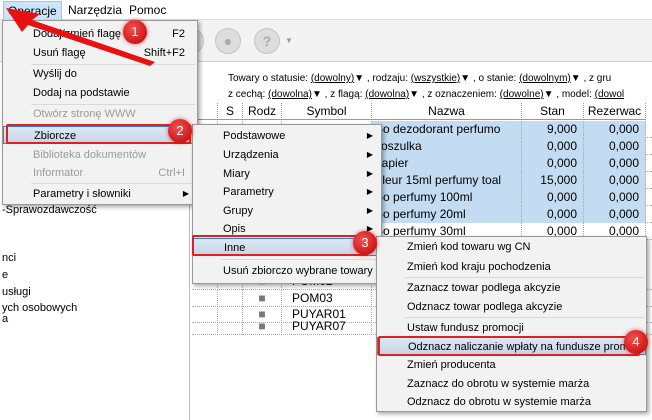 The width and height of the screenshot is (652, 420). What do you see at coordinates (49, 210) in the screenshot?
I see `tree-item: -Sprawozdawczość` at bounding box center [49, 210].